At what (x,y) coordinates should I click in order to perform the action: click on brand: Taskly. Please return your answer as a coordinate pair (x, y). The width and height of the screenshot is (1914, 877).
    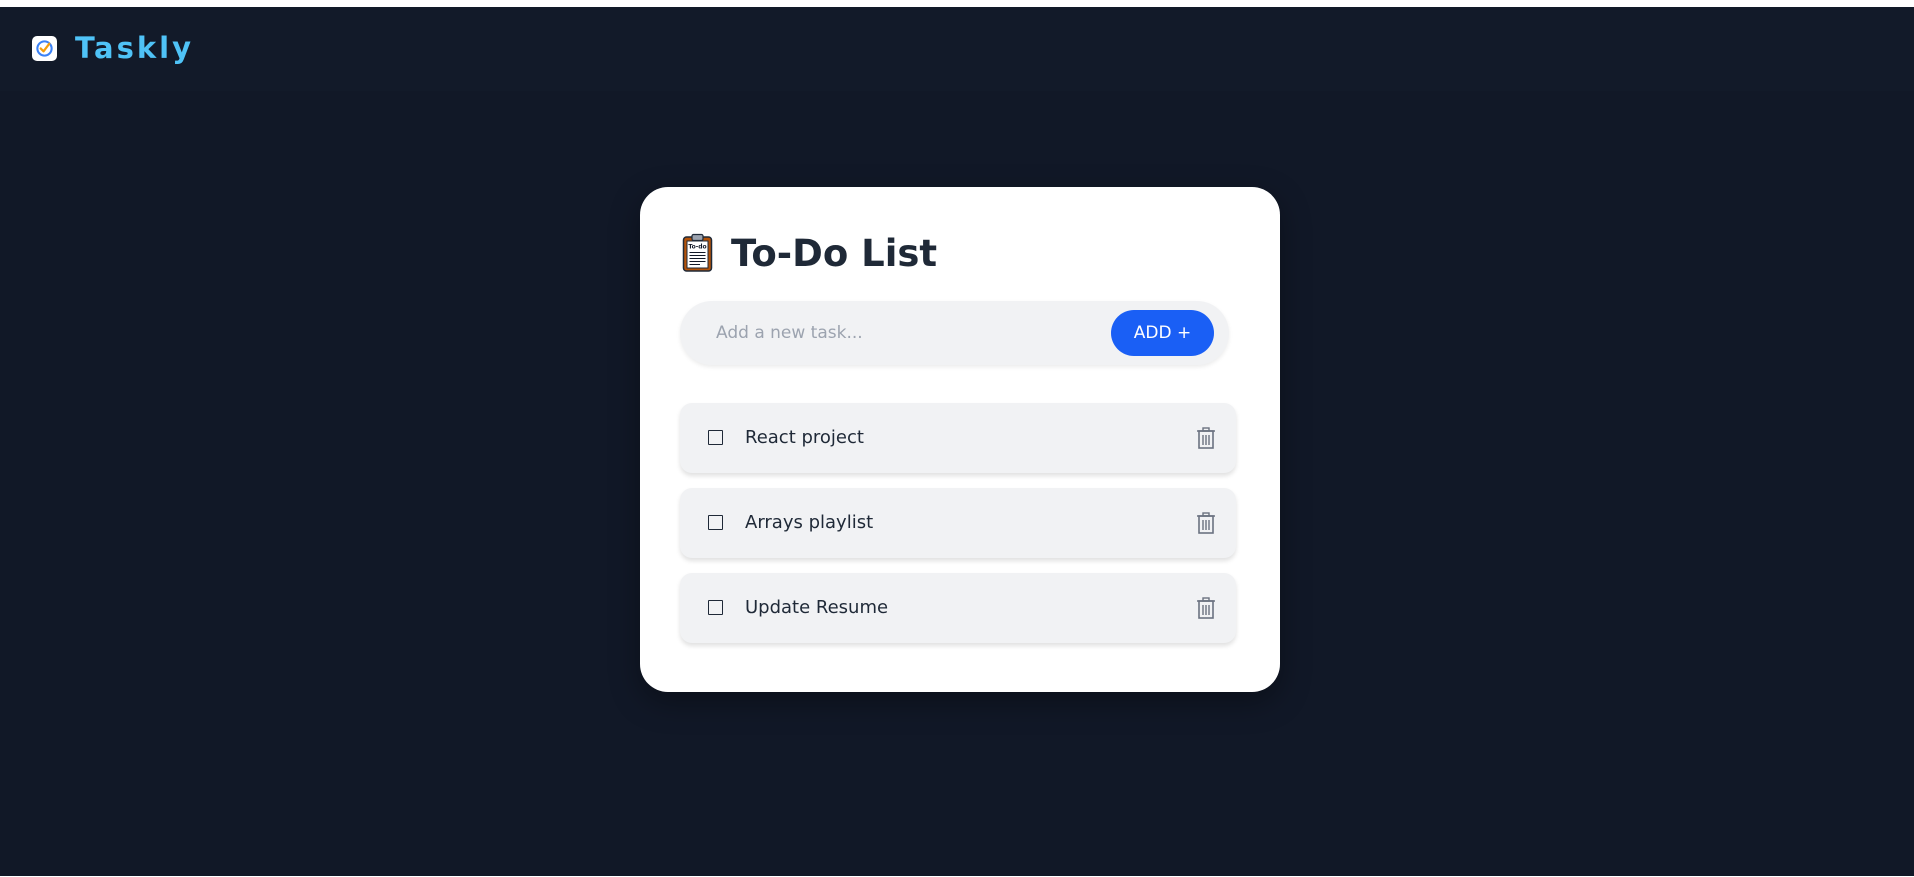
    Looking at the image, I should click on (113, 48).